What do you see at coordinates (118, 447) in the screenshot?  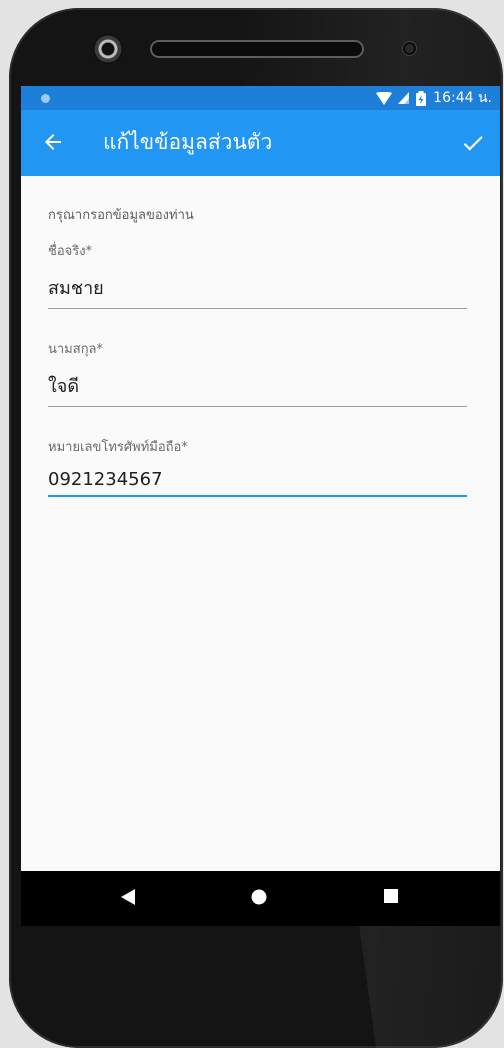 I see `mobile-number-label: หมายเลขโทรศัพท์มือถือ*` at bounding box center [118, 447].